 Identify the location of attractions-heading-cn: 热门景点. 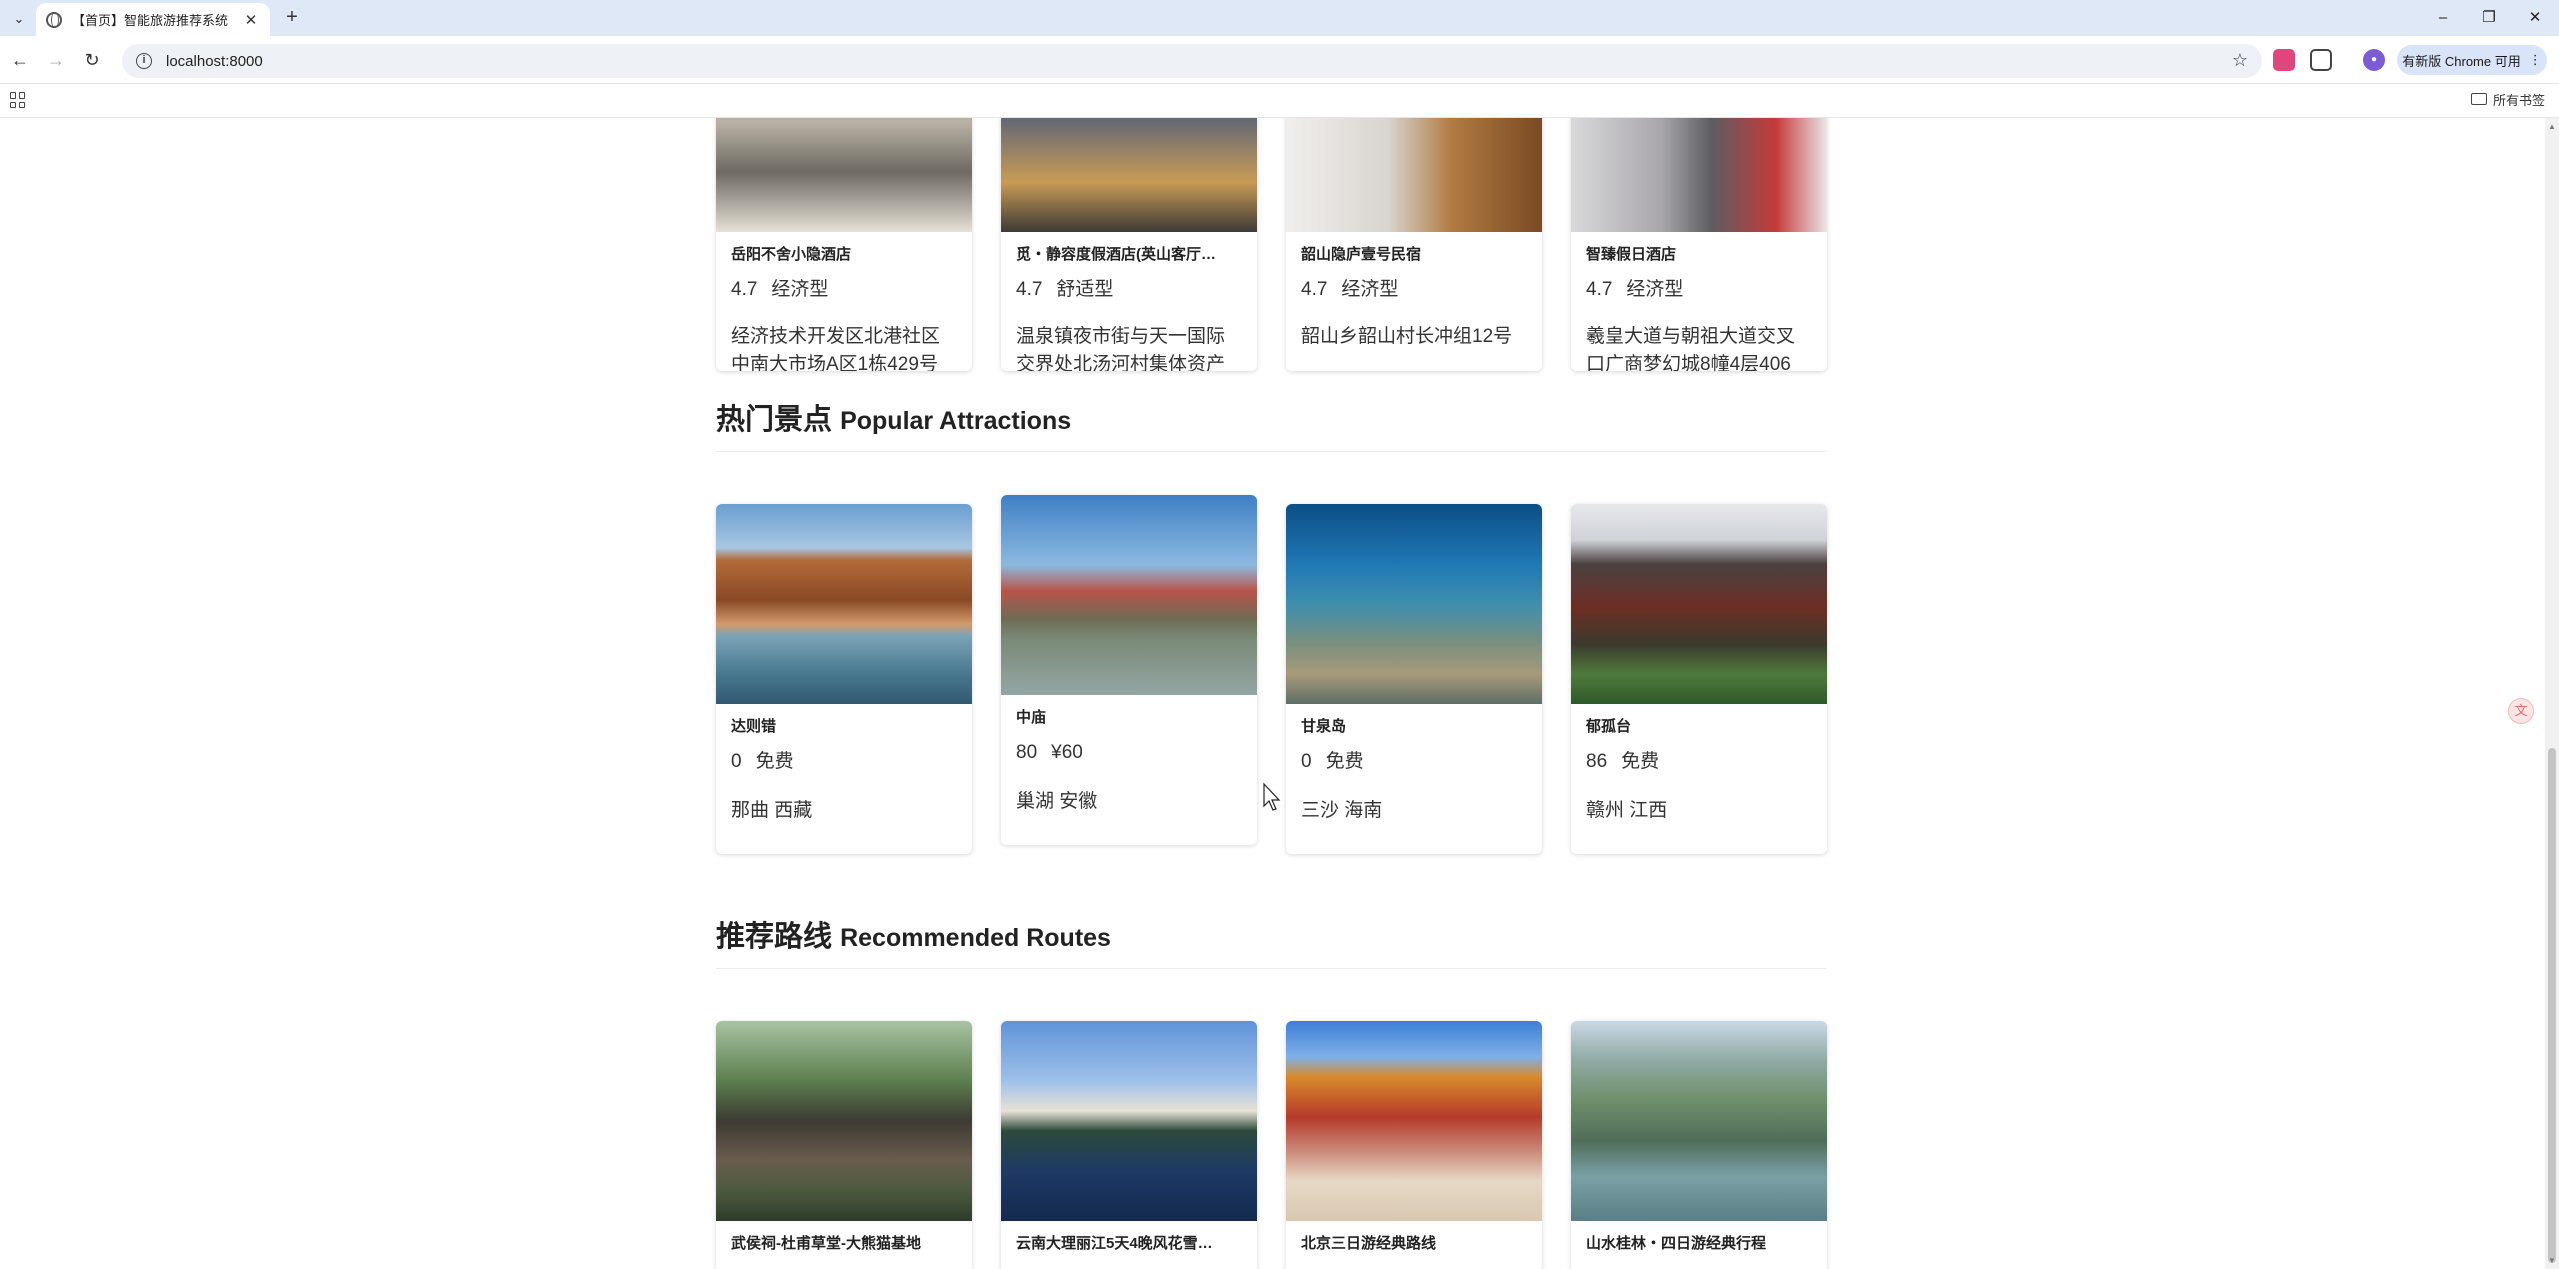
(774, 420).